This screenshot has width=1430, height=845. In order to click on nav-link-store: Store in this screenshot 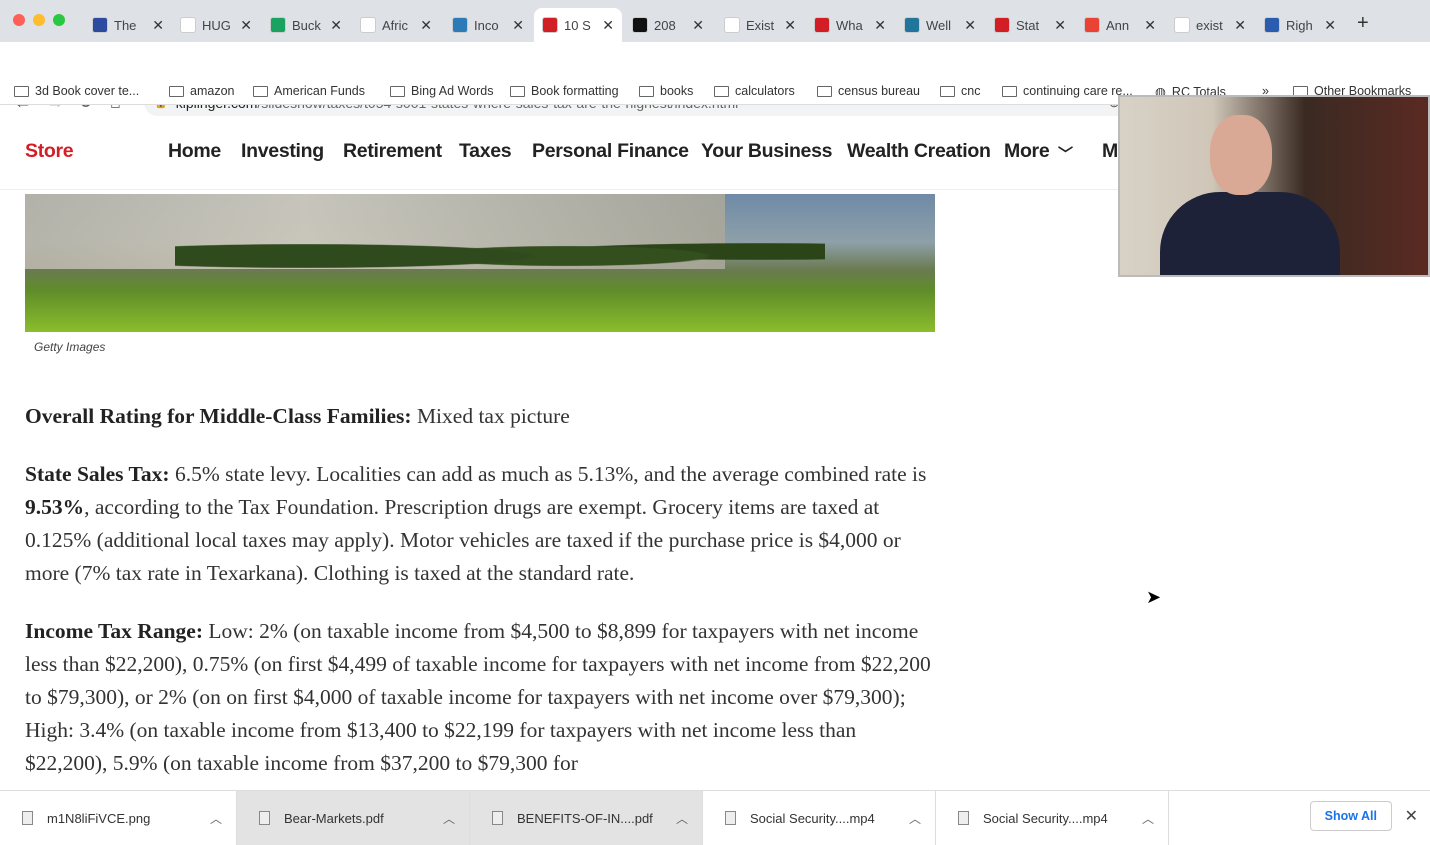, I will do `click(49, 151)`.